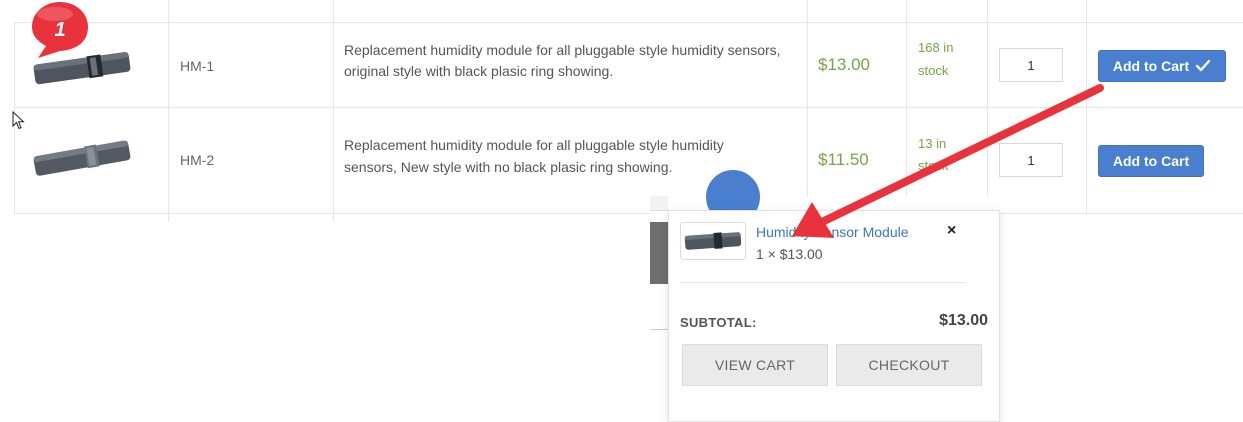  What do you see at coordinates (18, 120) in the screenshot?
I see `mouse-pointer-icon` at bounding box center [18, 120].